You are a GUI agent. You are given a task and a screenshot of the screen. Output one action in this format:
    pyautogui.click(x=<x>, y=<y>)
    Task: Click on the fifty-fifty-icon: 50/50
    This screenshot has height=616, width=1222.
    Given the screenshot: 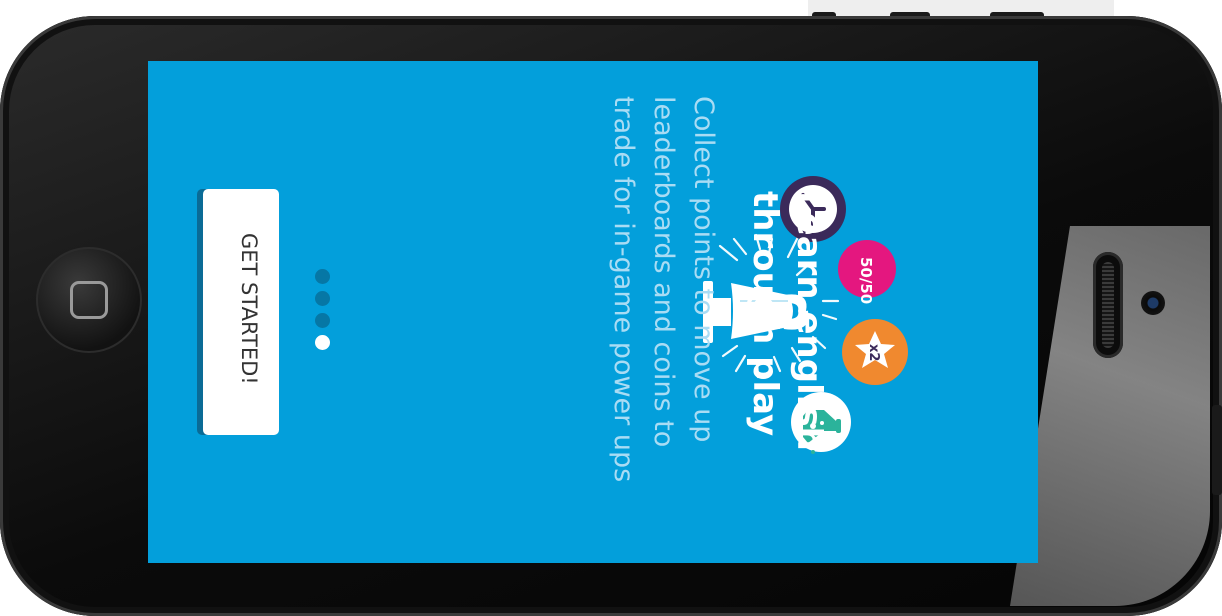 What is the action you would take?
    pyautogui.click(x=867, y=272)
    